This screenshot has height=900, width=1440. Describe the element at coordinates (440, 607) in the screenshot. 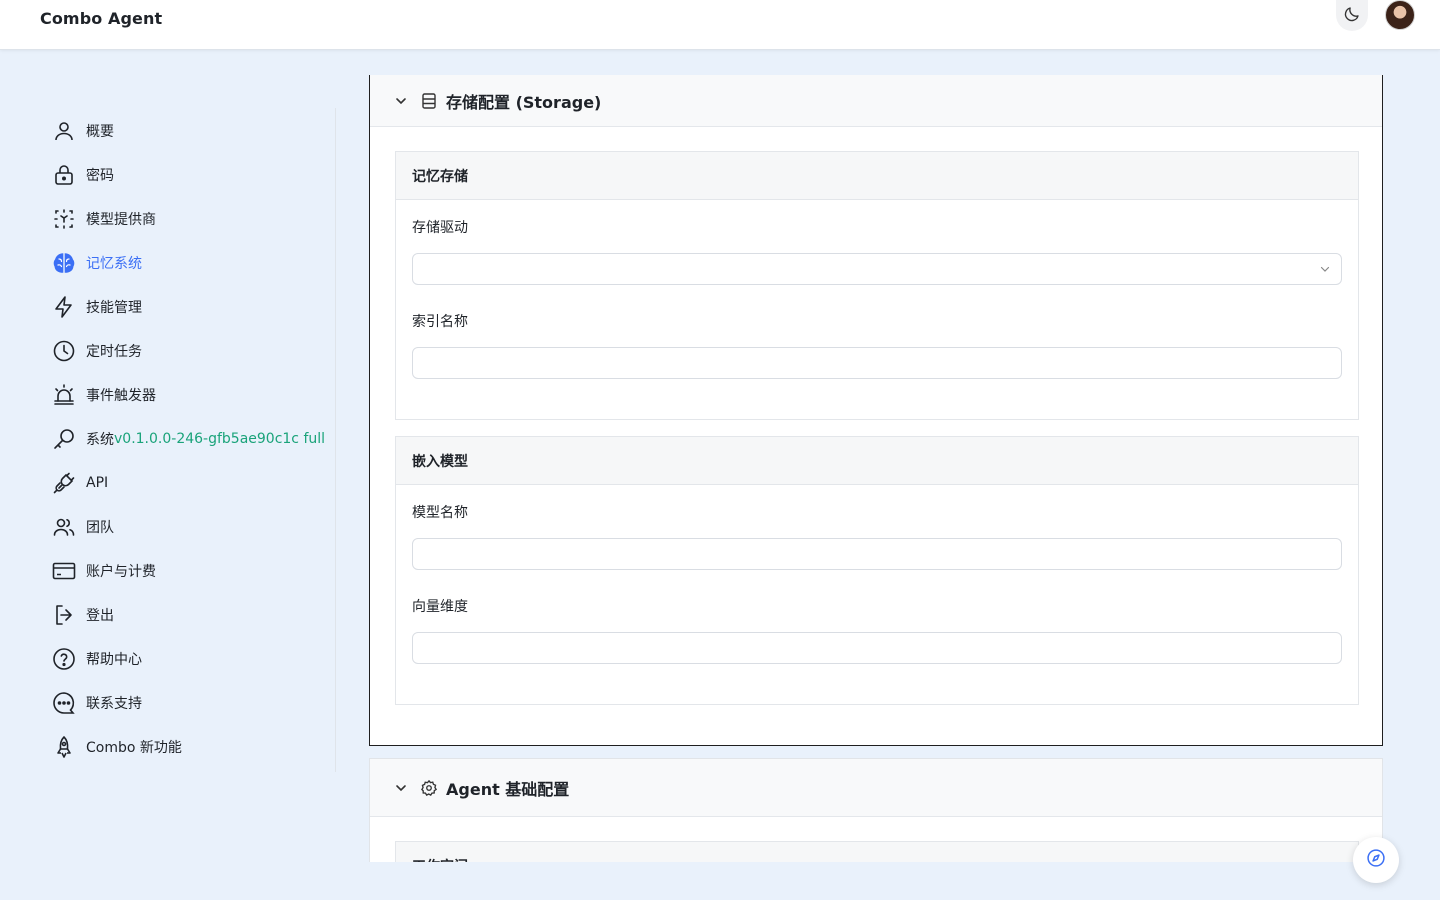

I see `vector-dimension-label: 向量维度` at that location.